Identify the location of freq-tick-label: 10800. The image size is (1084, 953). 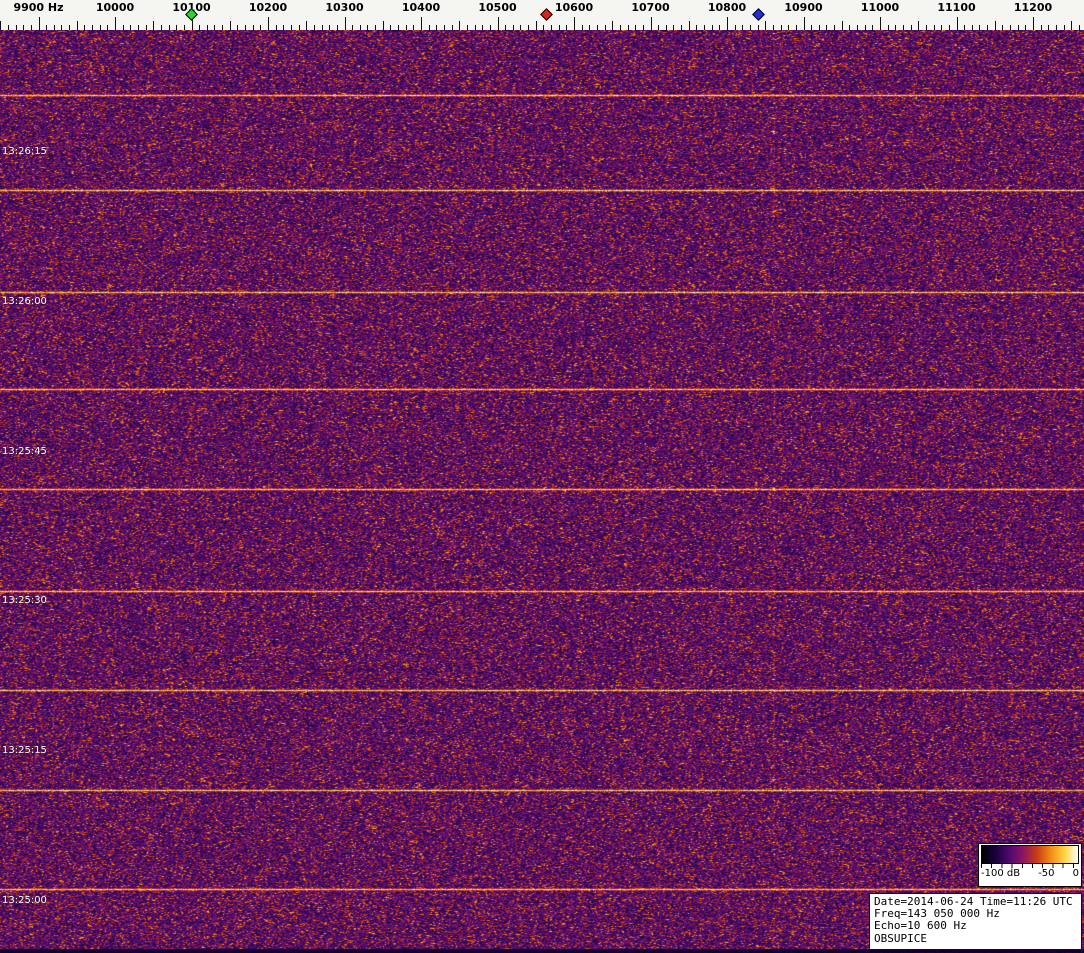
(727, 7).